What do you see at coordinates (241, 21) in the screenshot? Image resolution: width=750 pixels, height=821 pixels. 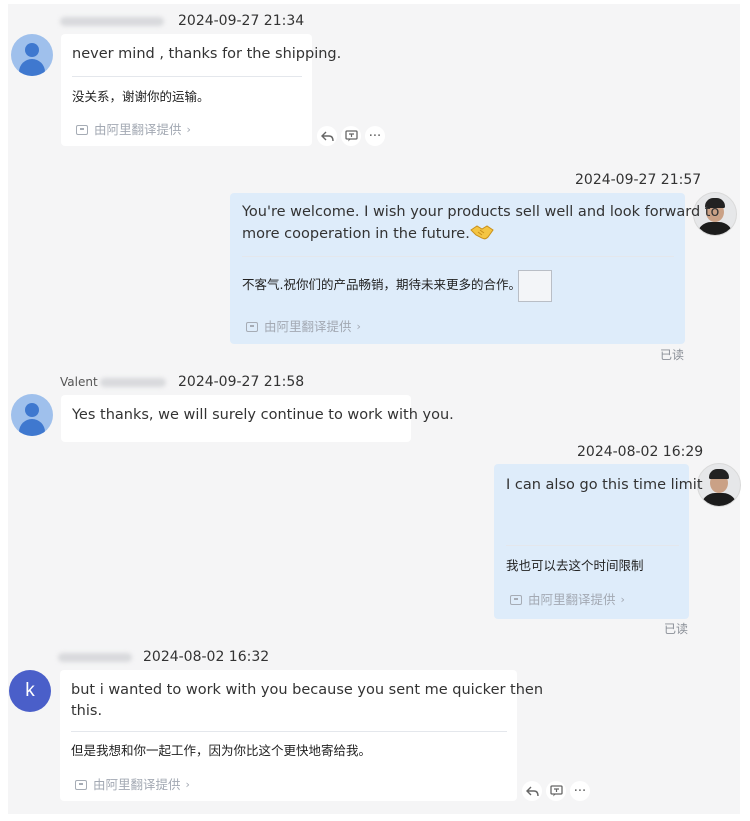 I see `message-timestamp: 2024-09-27 21:34` at bounding box center [241, 21].